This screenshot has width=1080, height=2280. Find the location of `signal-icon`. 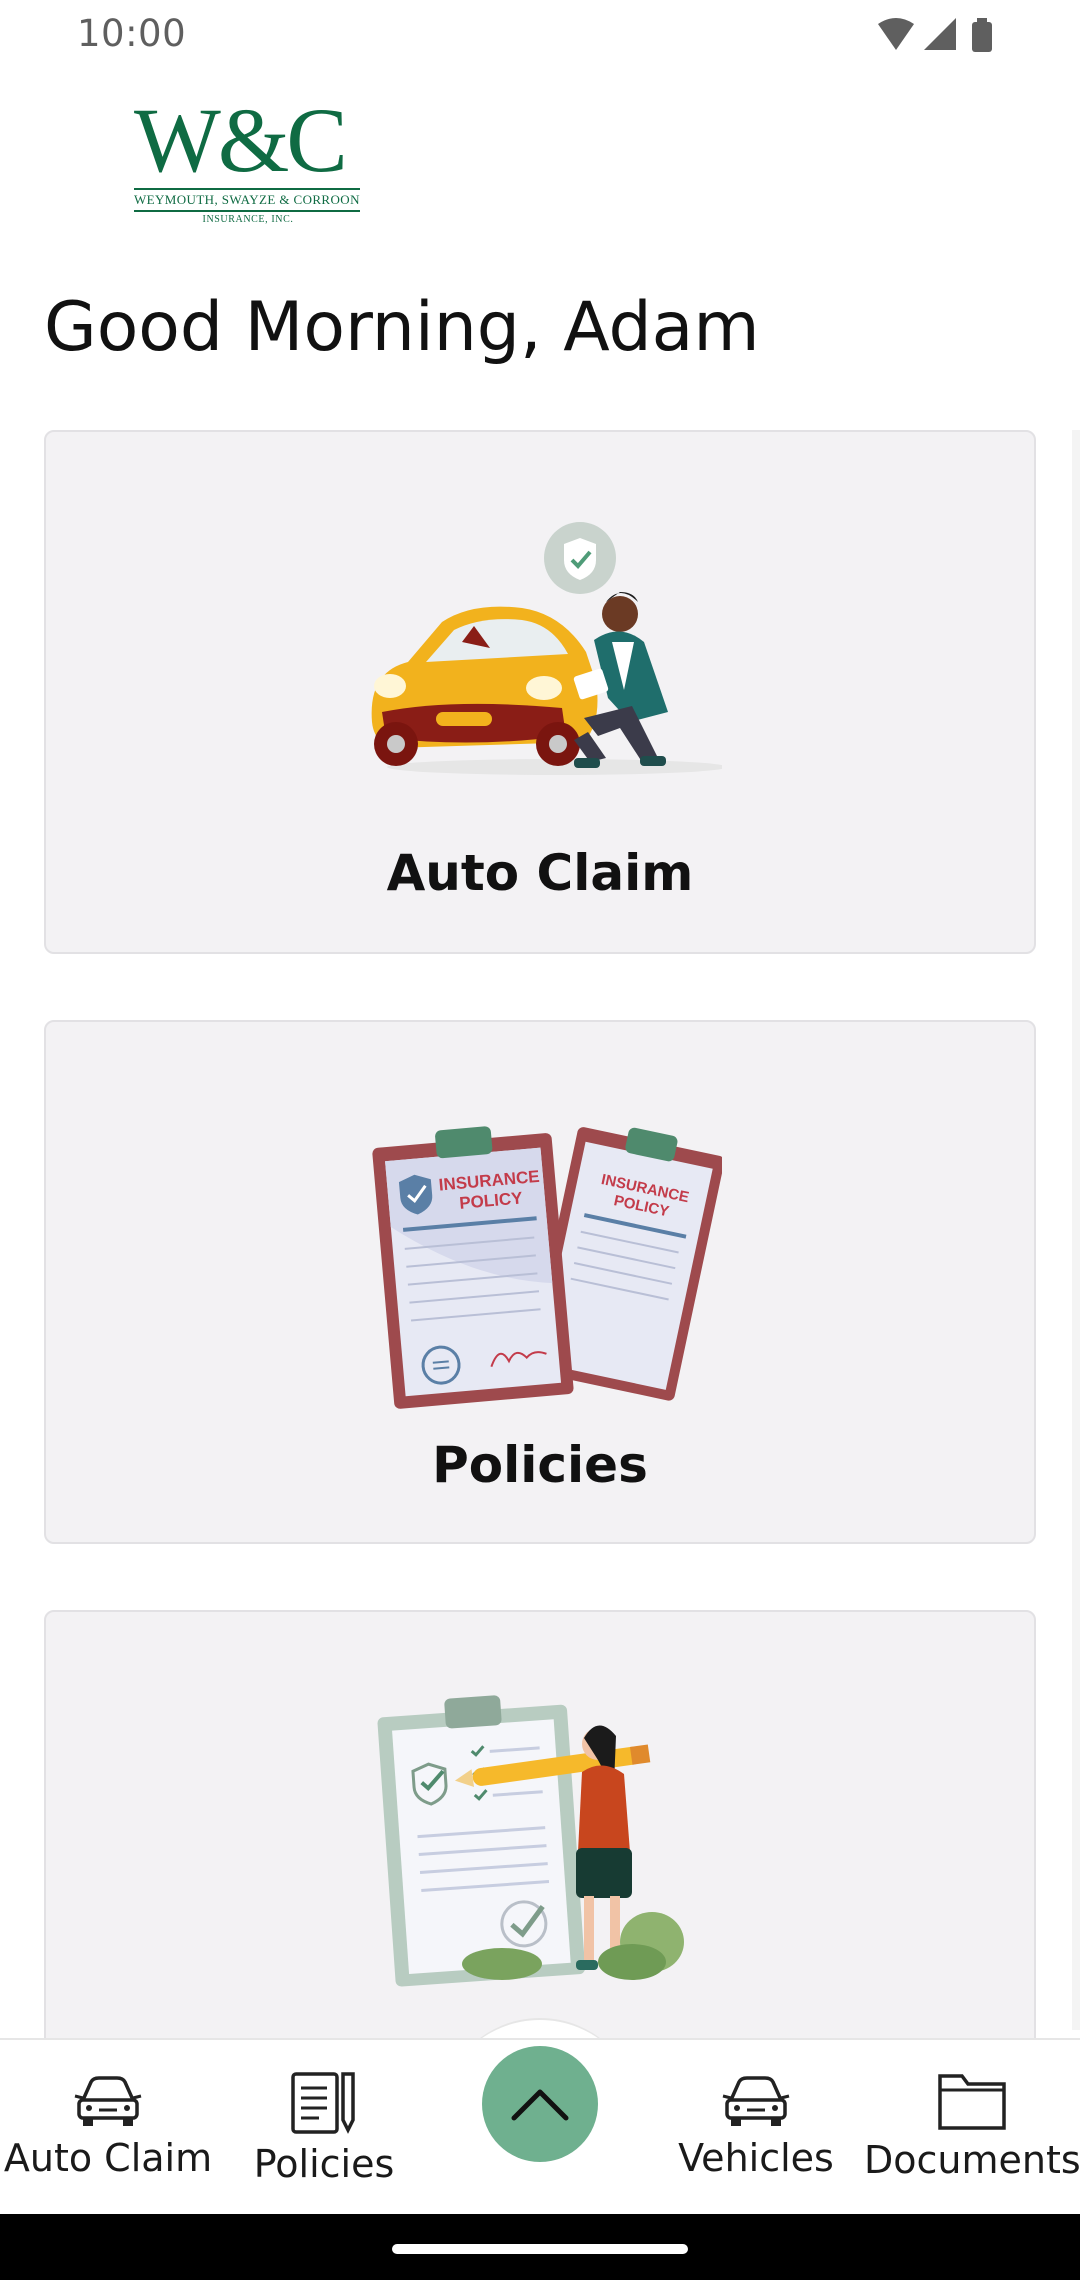

signal-icon is located at coordinates (940, 34).